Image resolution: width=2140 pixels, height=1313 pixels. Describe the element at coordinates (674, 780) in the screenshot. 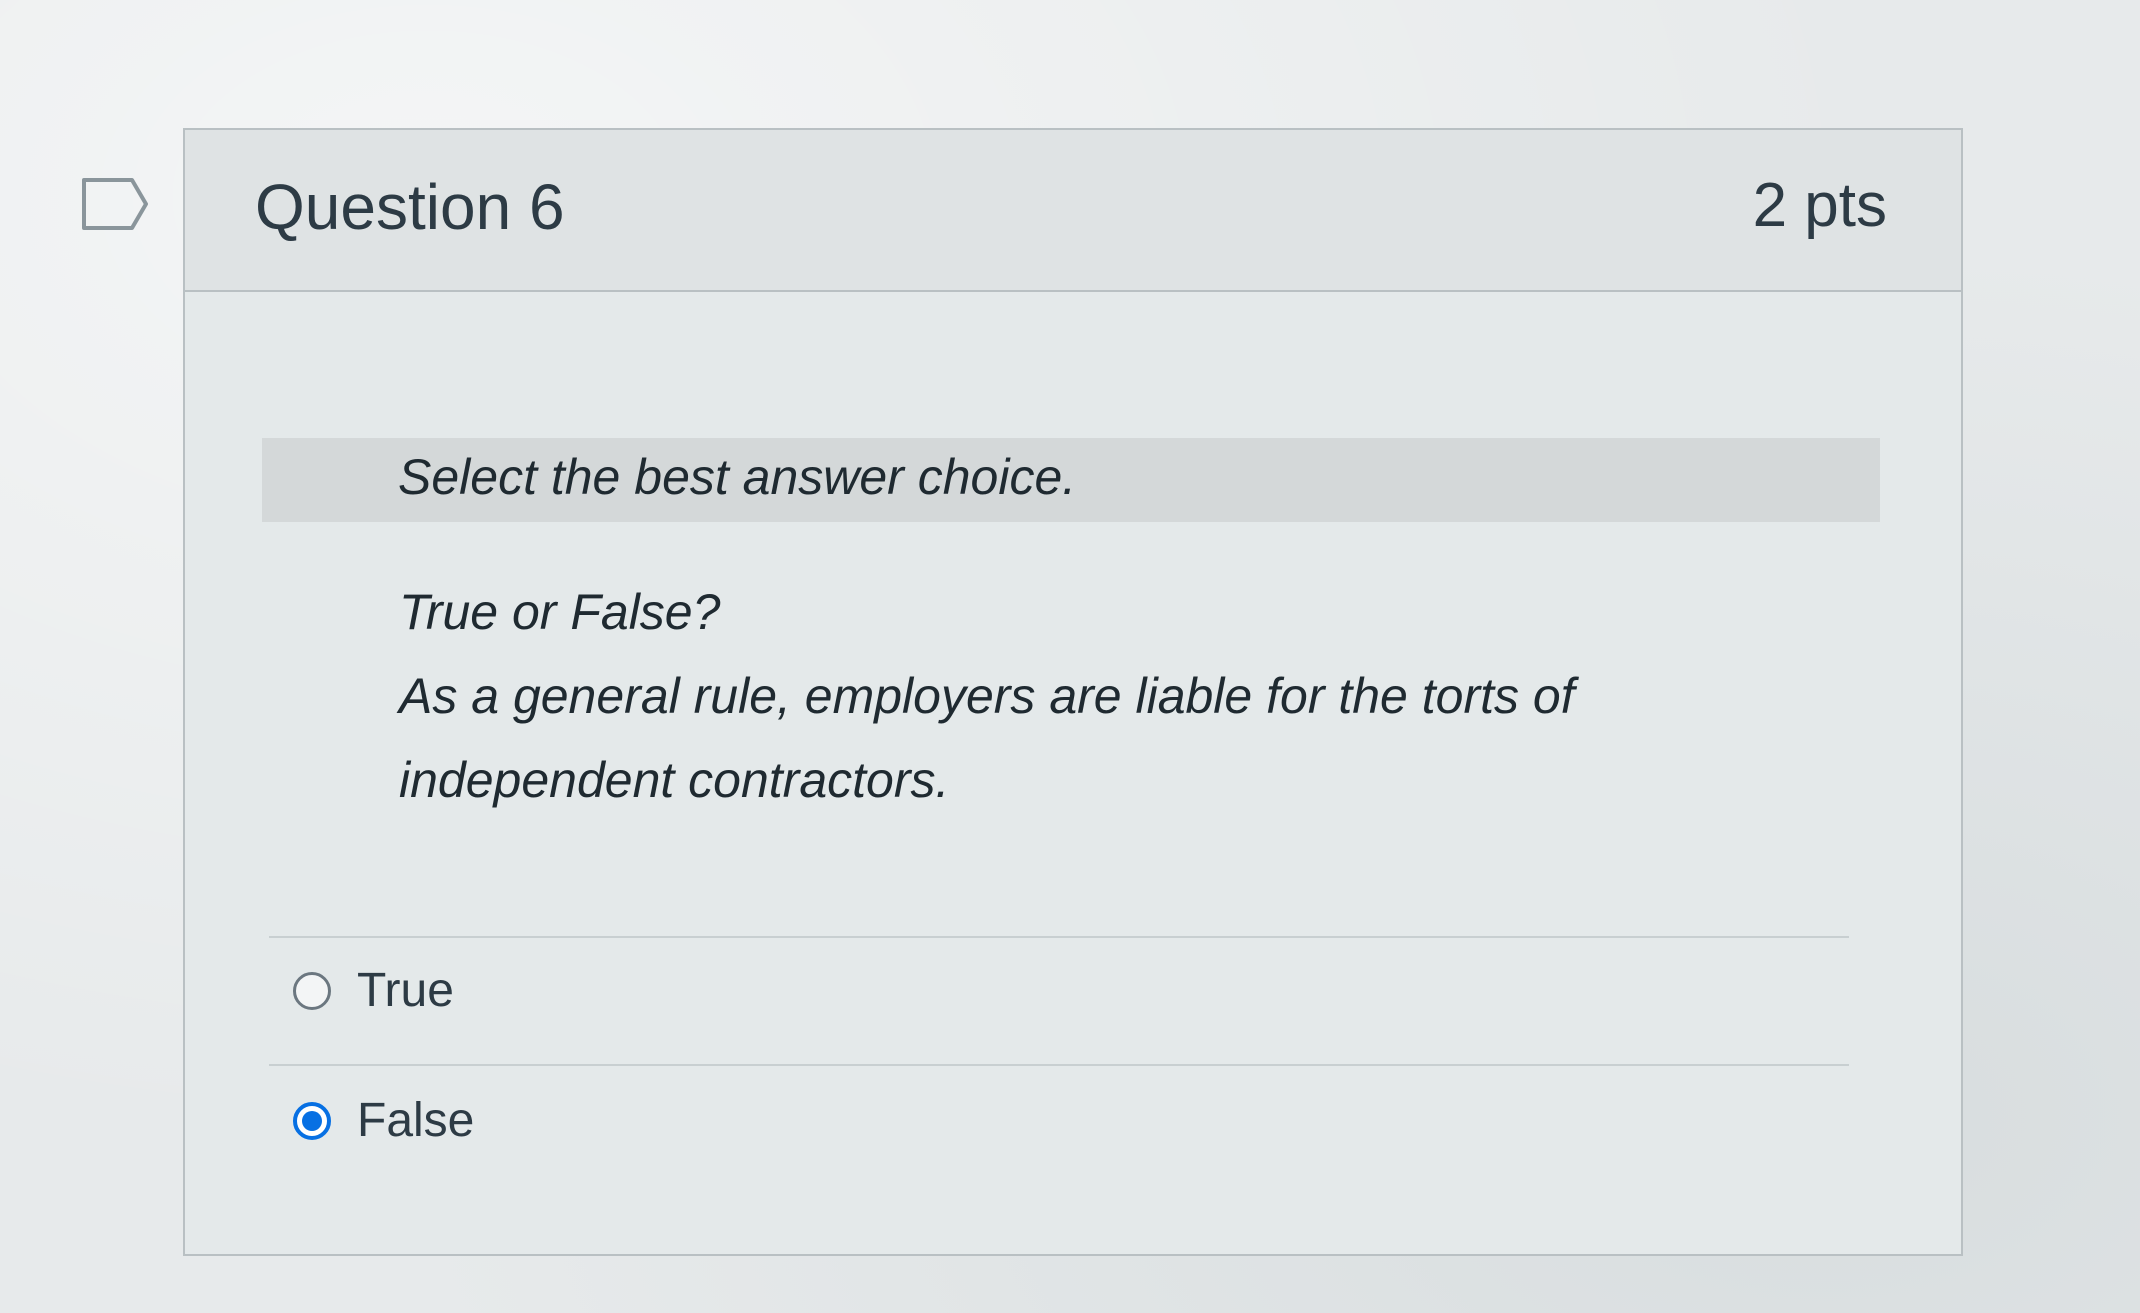

I see `prompt-line-3: independent contractors.` at that location.